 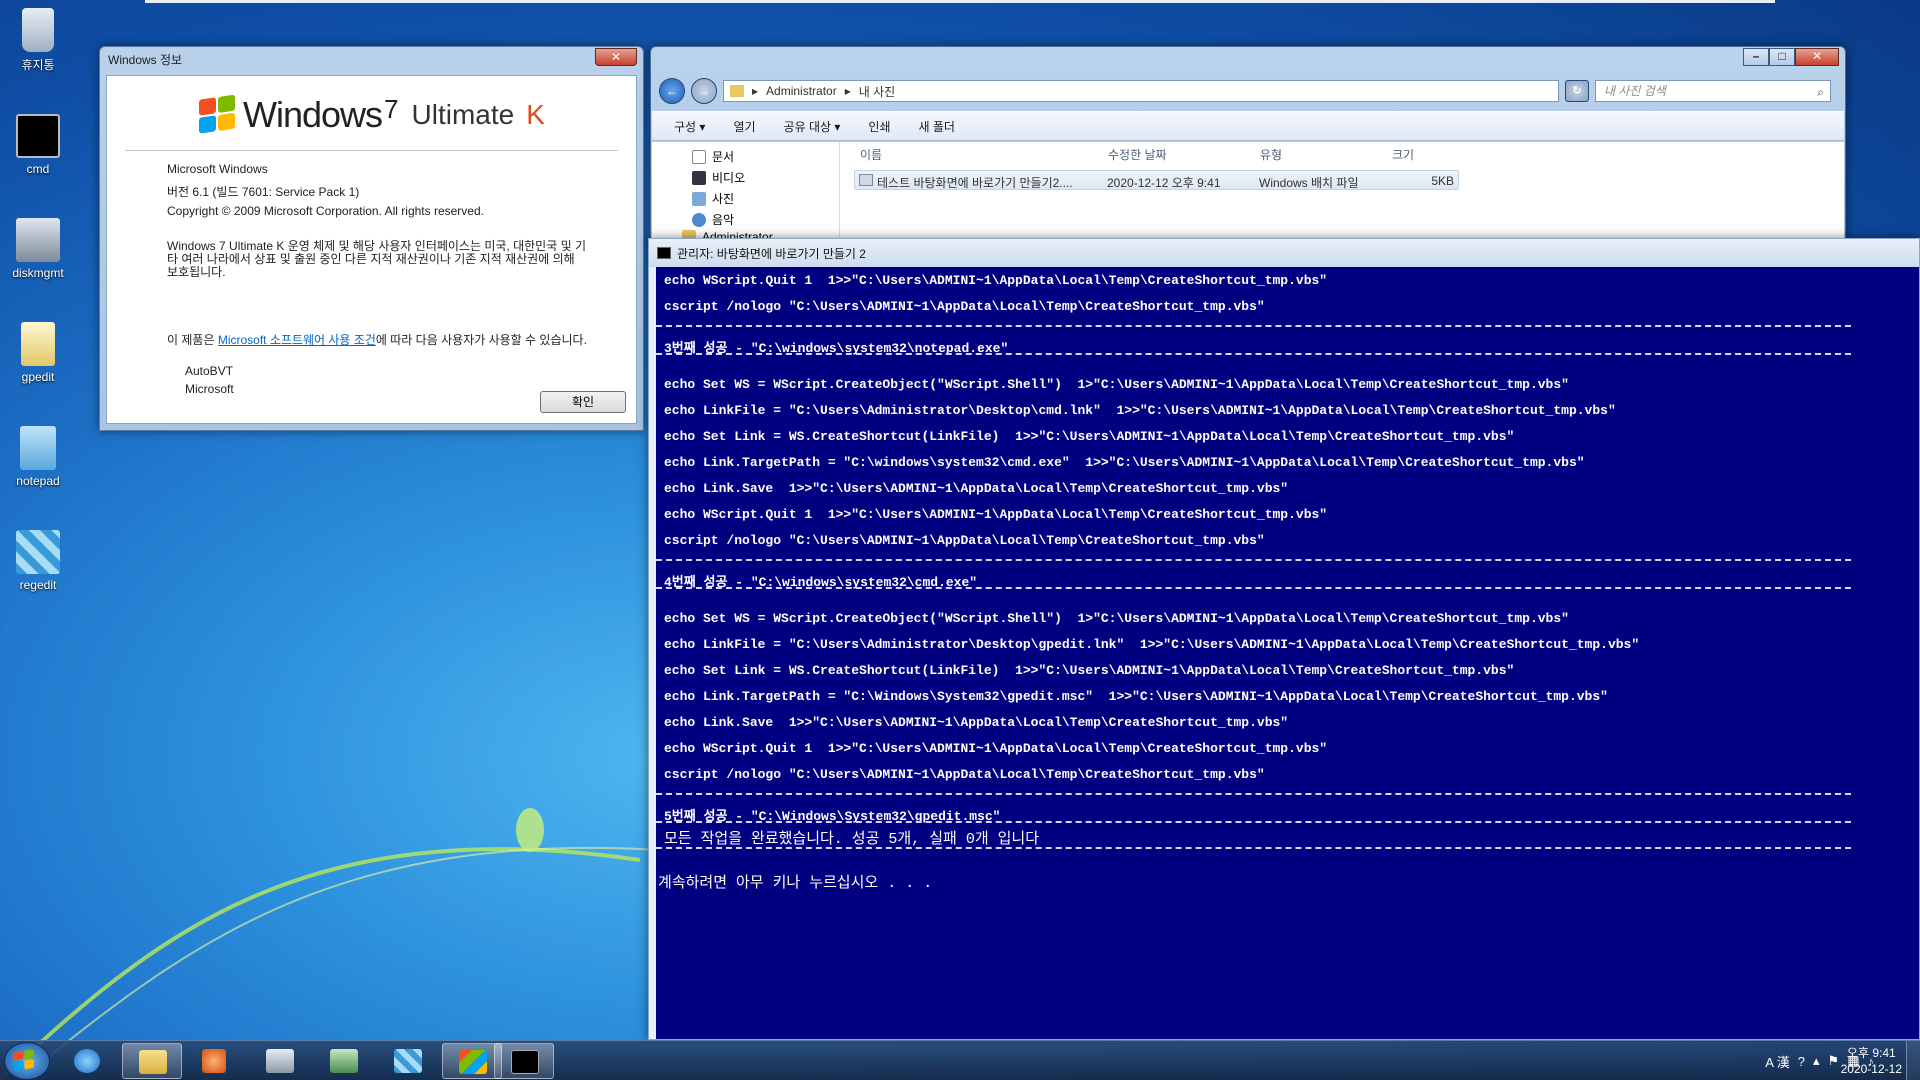 What do you see at coordinates (1756, 57) in the screenshot?
I see `minimize-button: –` at bounding box center [1756, 57].